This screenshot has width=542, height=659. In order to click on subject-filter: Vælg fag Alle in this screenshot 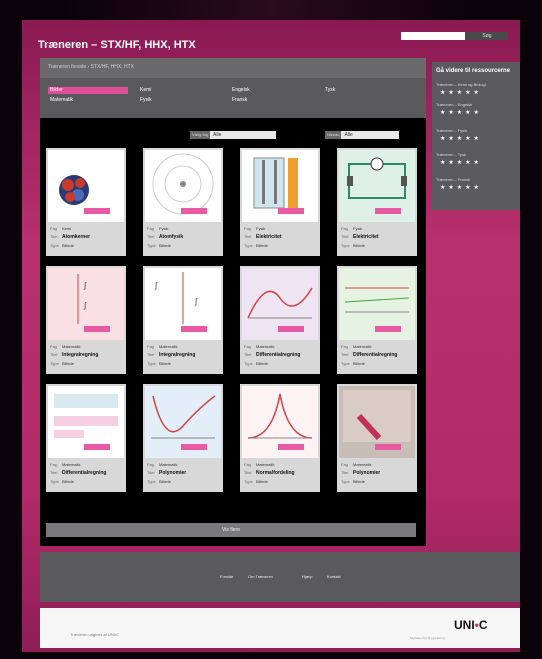, I will do `click(233, 135)`.